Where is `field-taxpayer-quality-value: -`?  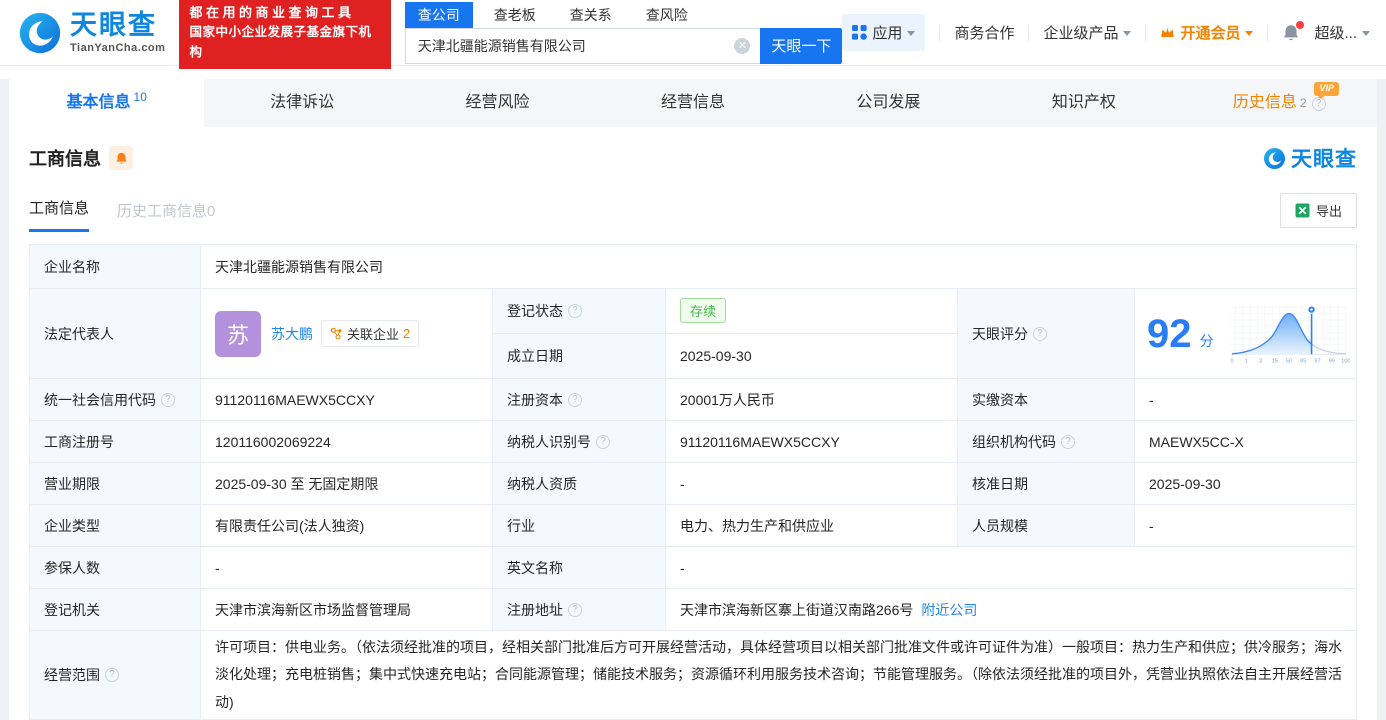
field-taxpayer-quality-value: - is located at coordinates (812, 484).